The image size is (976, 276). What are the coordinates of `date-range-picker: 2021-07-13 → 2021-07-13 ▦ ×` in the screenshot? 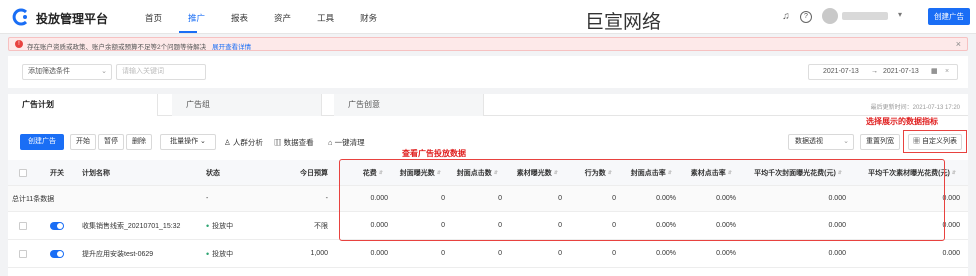 It's located at (883, 72).